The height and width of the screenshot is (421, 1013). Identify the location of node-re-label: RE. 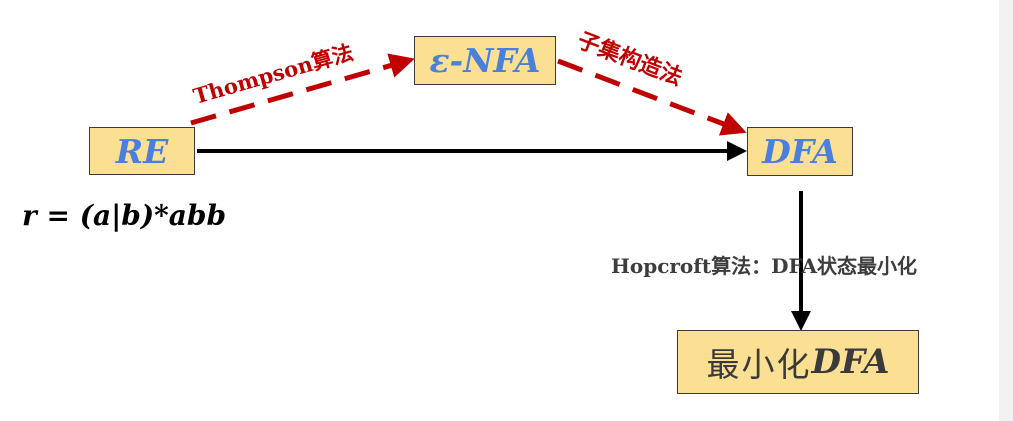
(142, 151).